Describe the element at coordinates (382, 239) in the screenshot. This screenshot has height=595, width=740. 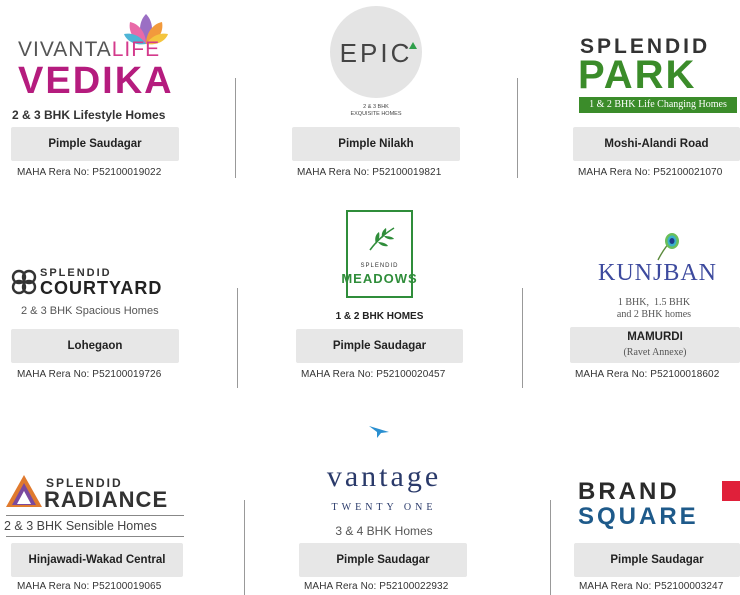
I see `leaf-icon` at that location.